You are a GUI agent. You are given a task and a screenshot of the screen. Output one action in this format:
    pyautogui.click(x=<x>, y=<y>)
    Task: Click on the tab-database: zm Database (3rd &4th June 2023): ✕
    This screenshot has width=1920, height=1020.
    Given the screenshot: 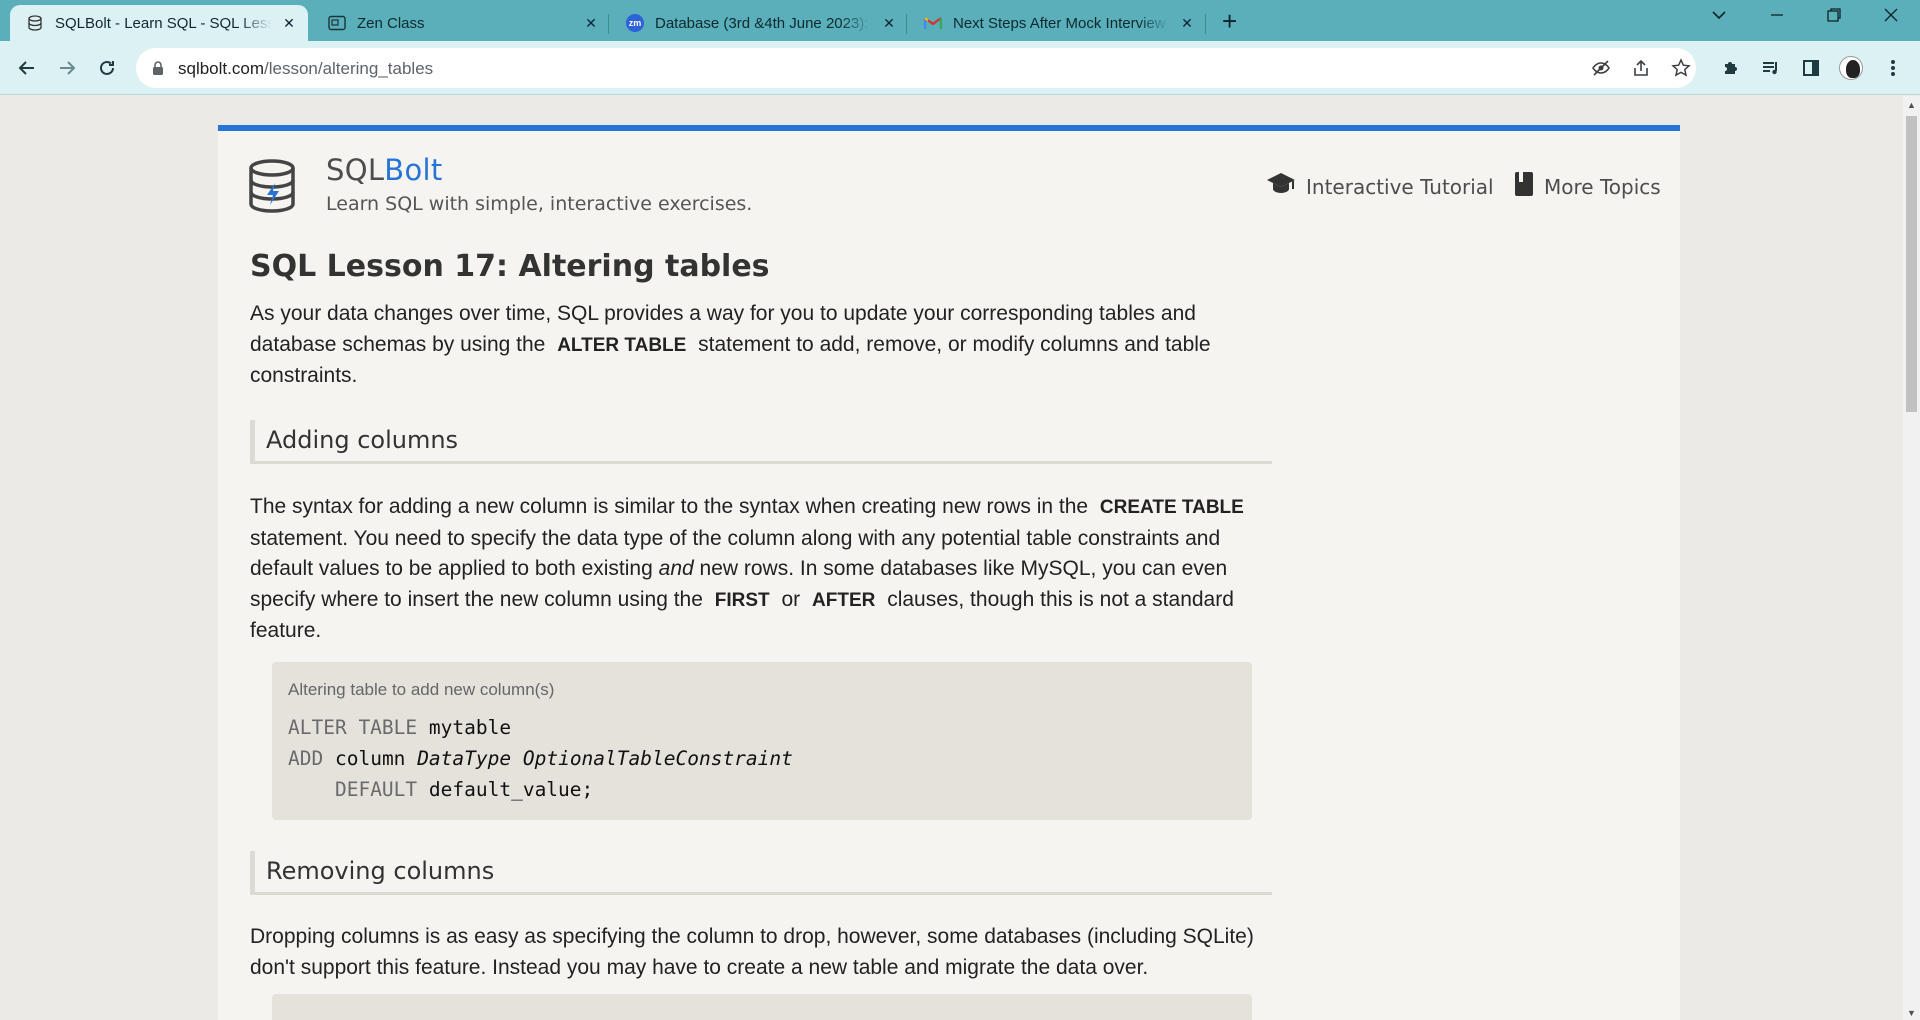 What is the action you would take?
    pyautogui.click(x=759, y=23)
    